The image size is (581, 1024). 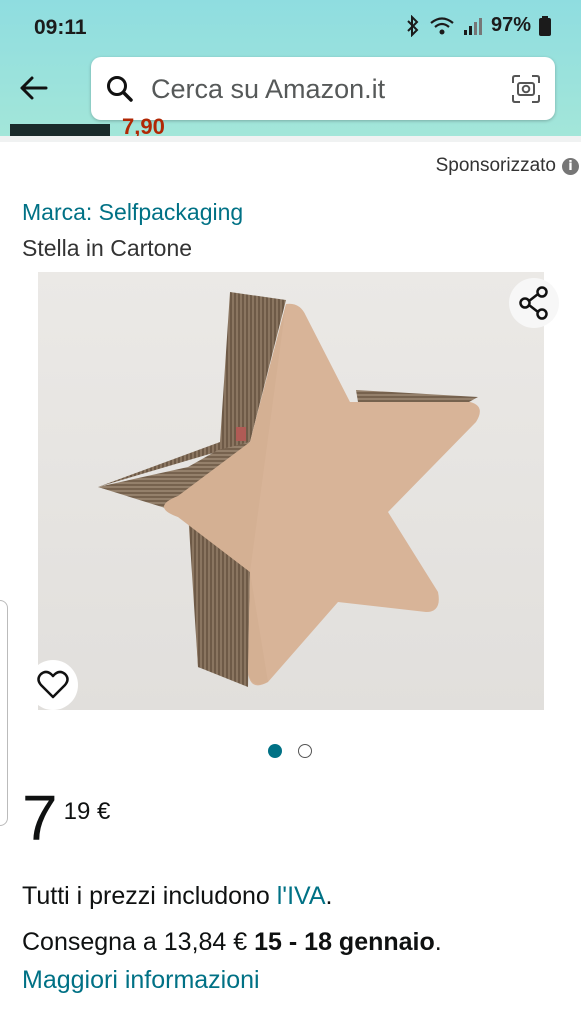 I want to click on search-bar, so click(x=323, y=88).